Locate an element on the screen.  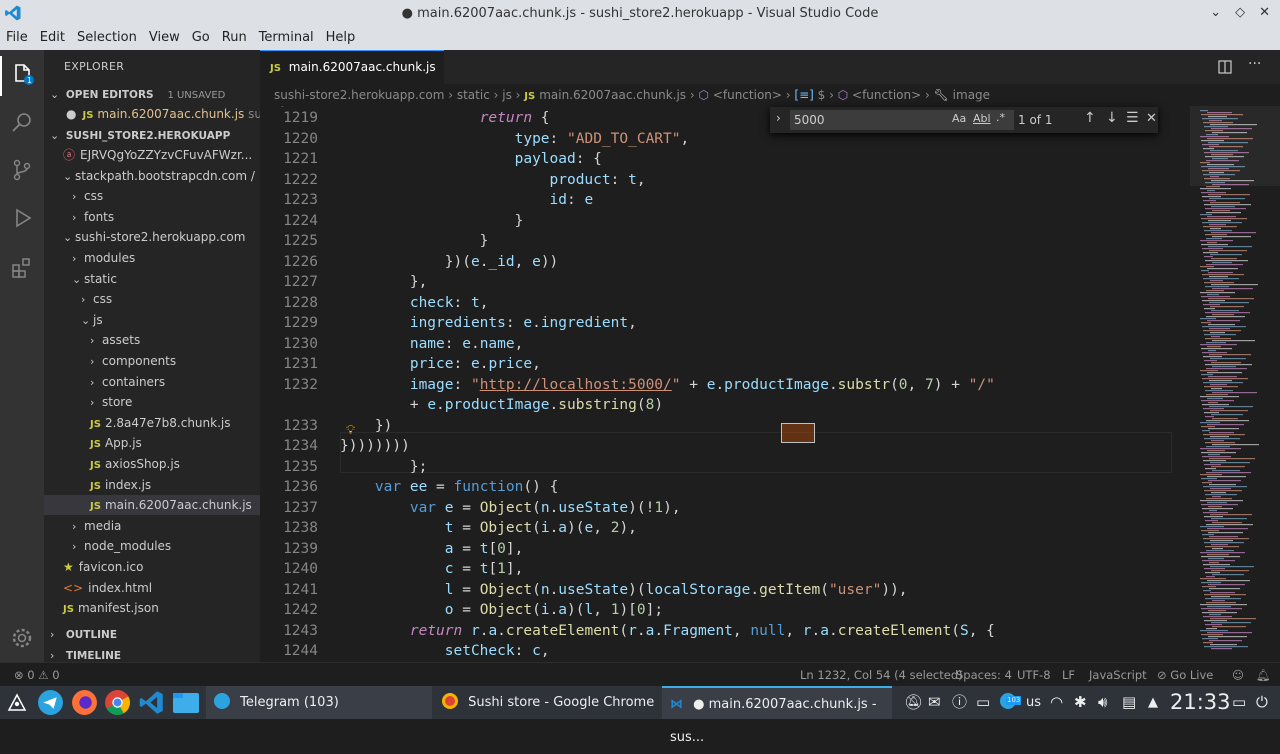
menu-file: File is located at coordinates (17, 39).